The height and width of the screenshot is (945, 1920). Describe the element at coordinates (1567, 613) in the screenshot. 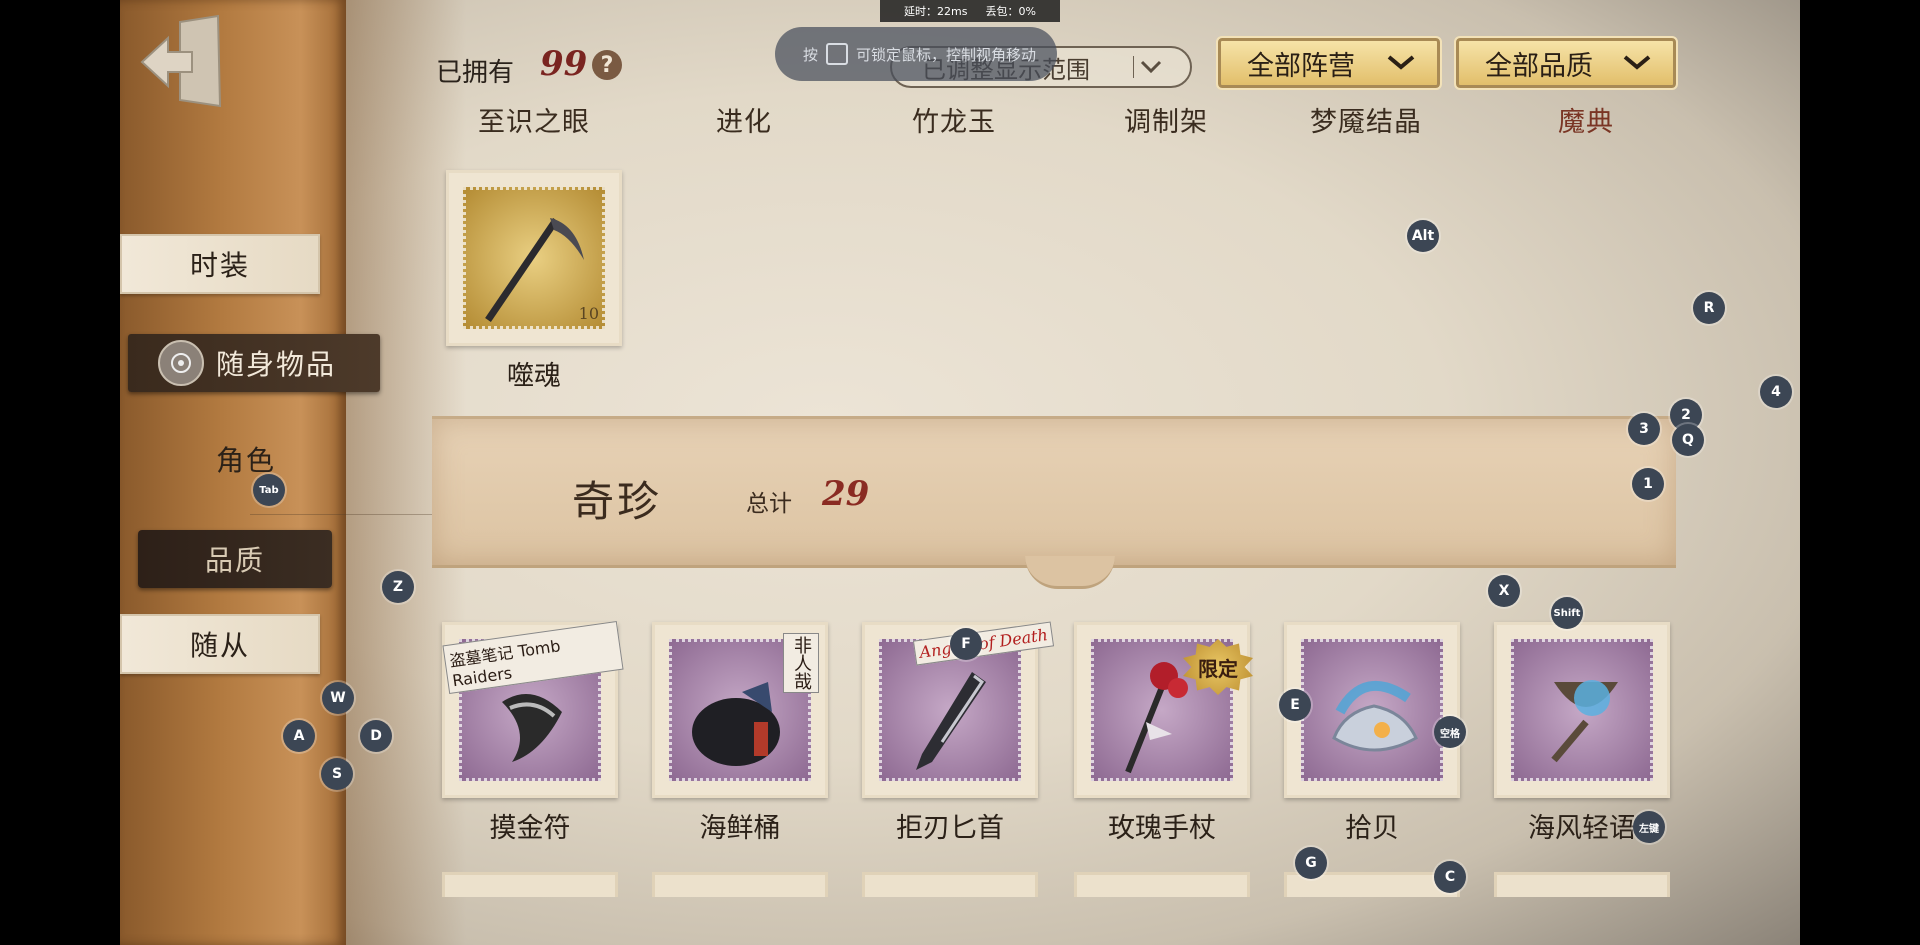

I see `key-badge-shift: Shift` at that location.